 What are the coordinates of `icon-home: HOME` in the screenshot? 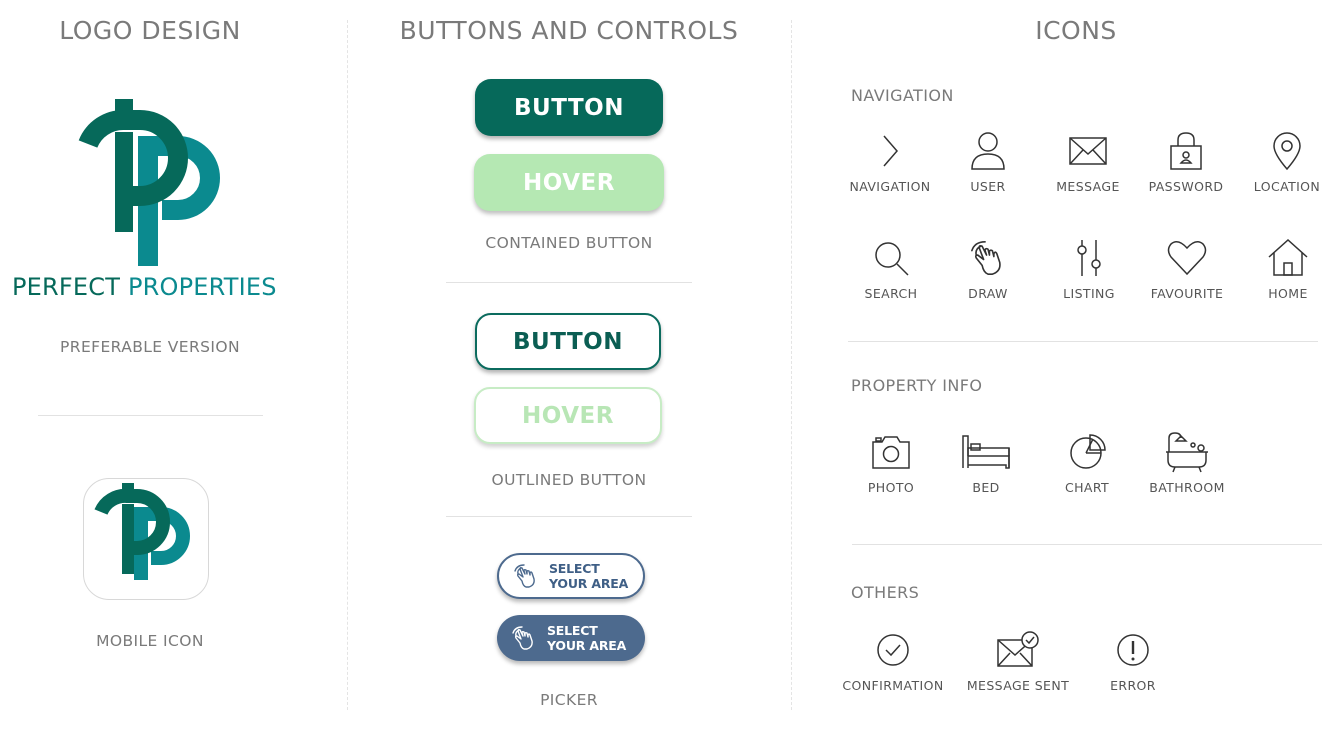 It's located at (1281, 268).